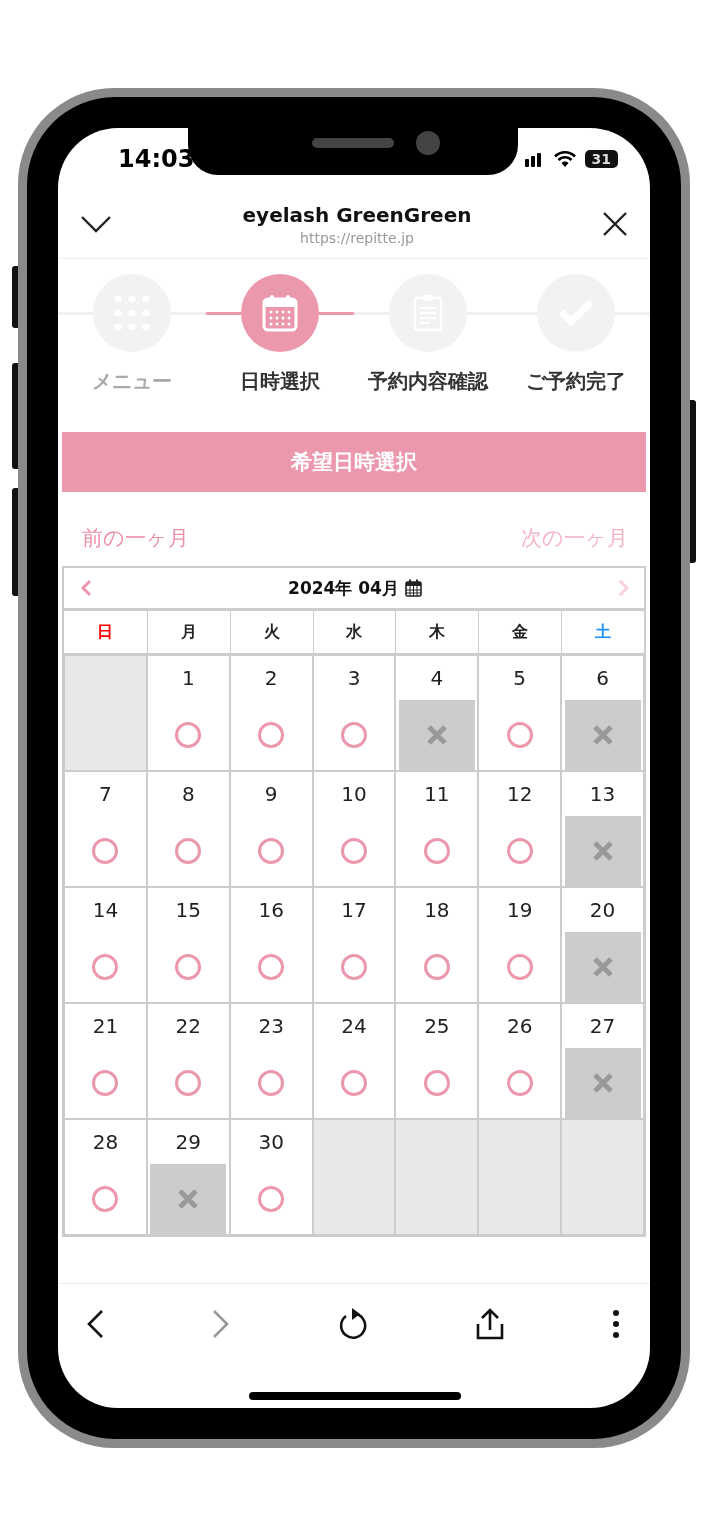  What do you see at coordinates (615, 224) in the screenshot?
I see `close-icon` at bounding box center [615, 224].